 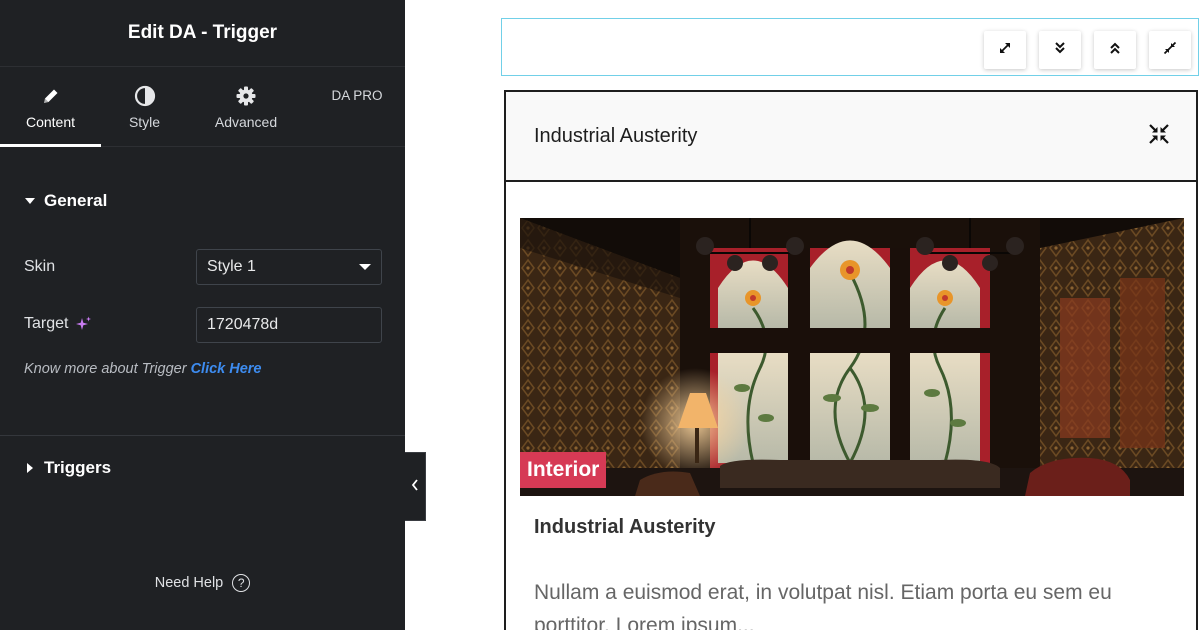 I want to click on target-label-row: Target, so click(x=58, y=324).